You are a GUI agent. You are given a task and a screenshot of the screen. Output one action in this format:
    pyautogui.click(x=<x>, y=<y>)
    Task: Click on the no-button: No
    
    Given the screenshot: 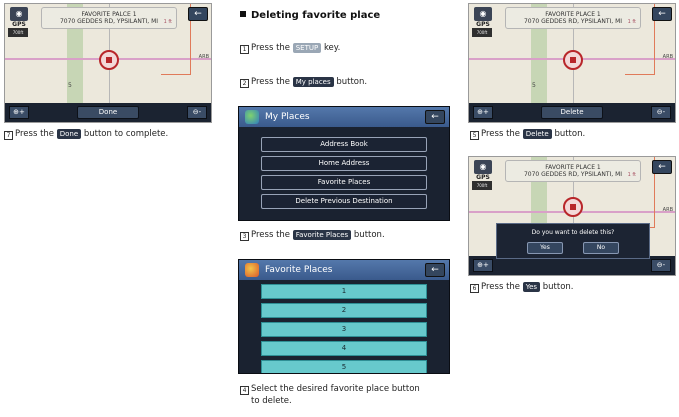 What is the action you would take?
    pyautogui.click(x=601, y=248)
    